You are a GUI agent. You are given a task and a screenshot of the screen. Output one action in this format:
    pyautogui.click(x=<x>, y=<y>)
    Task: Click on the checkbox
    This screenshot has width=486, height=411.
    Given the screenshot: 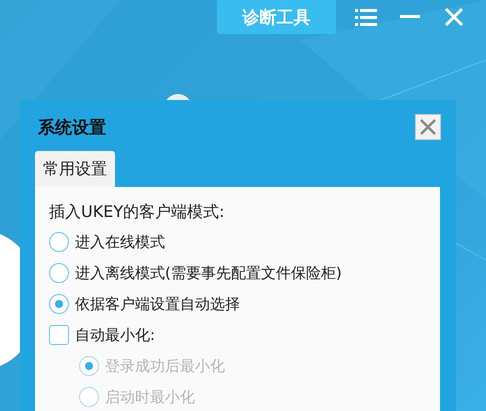 What is the action you would take?
    pyautogui.click(x=59, y=335)
    